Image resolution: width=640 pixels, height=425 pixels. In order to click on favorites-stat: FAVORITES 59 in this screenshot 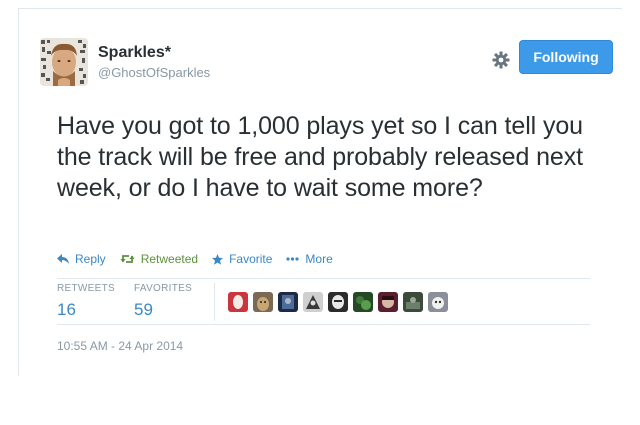, I will do `click(163, 302)`.